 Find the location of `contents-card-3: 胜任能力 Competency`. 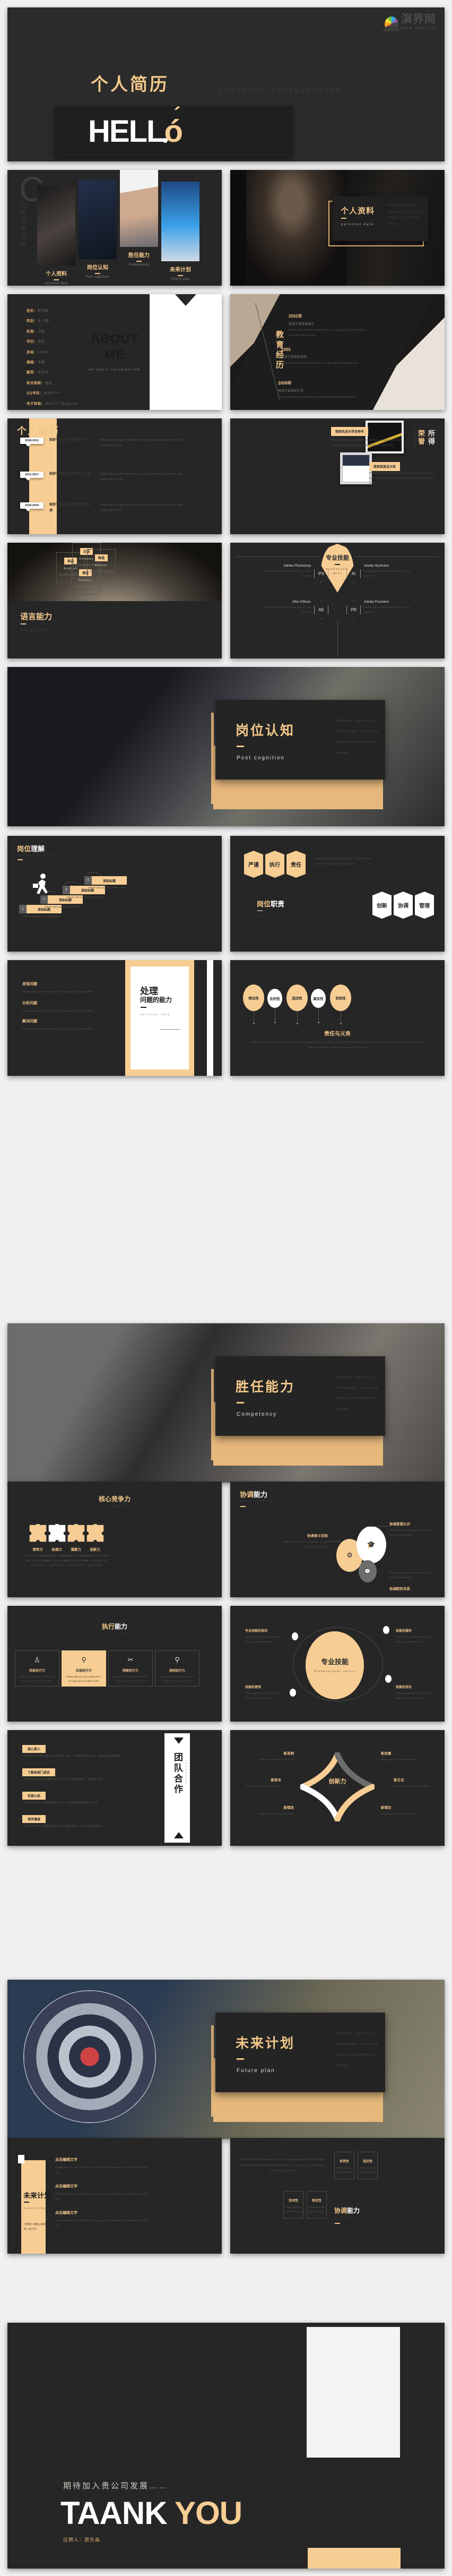

contents-card-3: 胜任能力 Competency is located at coordinates (139, 228).